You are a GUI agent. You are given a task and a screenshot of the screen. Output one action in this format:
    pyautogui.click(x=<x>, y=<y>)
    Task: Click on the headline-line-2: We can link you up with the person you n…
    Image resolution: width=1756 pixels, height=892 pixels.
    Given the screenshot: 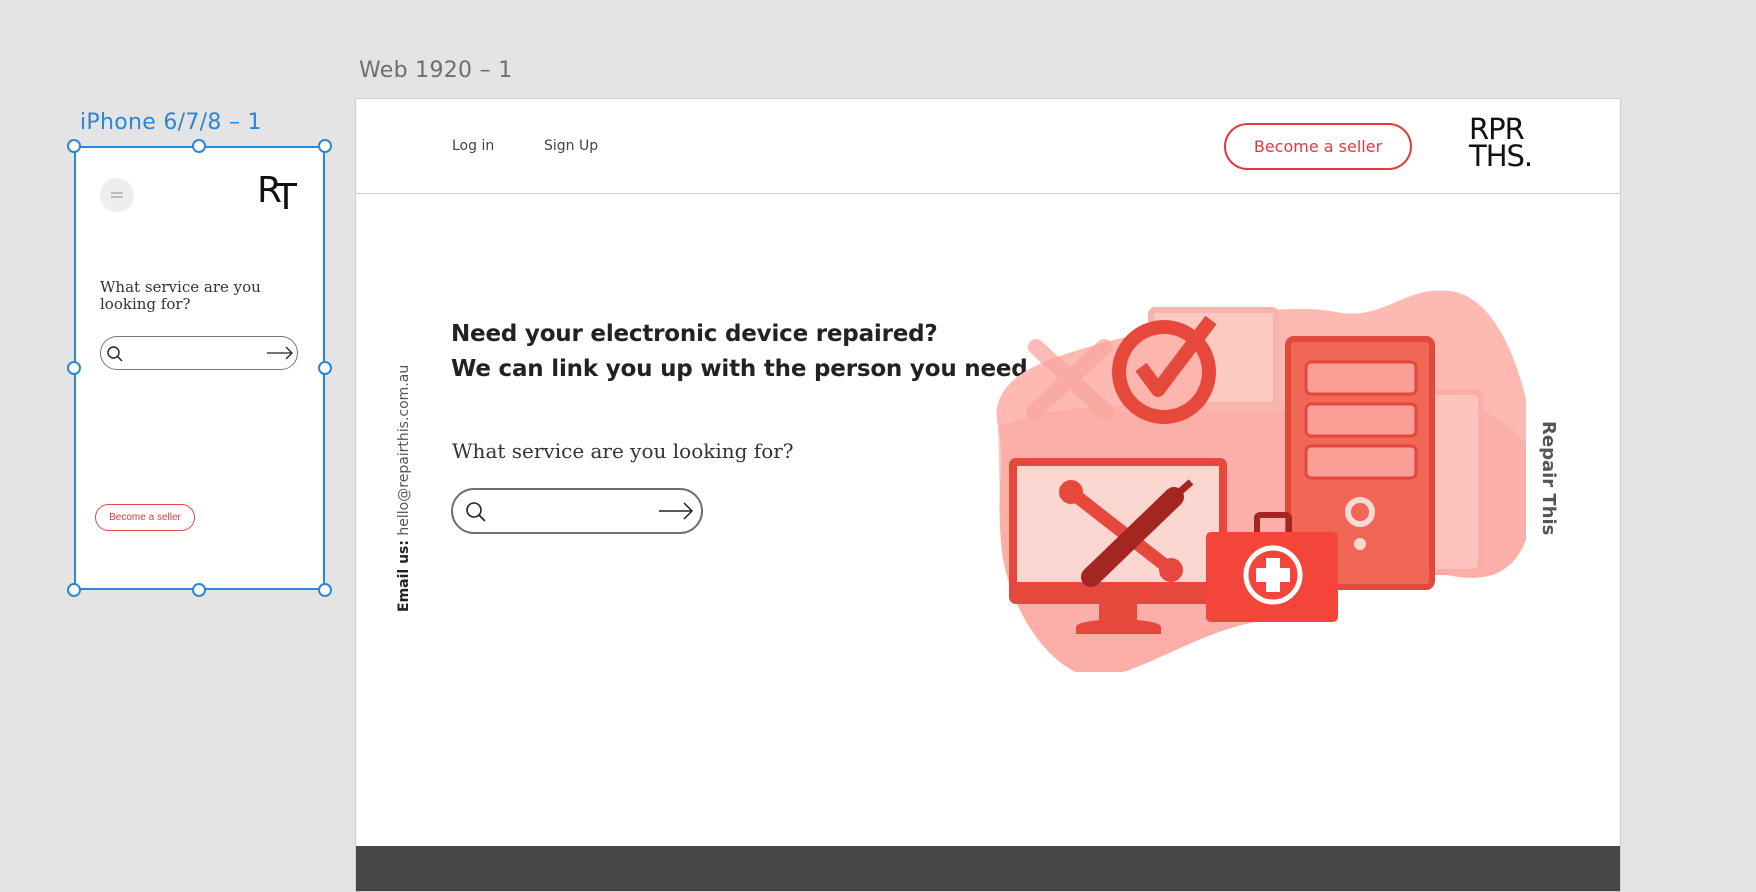 What is the action you would take?
    pyautogui.click(x=744, y=369)
    